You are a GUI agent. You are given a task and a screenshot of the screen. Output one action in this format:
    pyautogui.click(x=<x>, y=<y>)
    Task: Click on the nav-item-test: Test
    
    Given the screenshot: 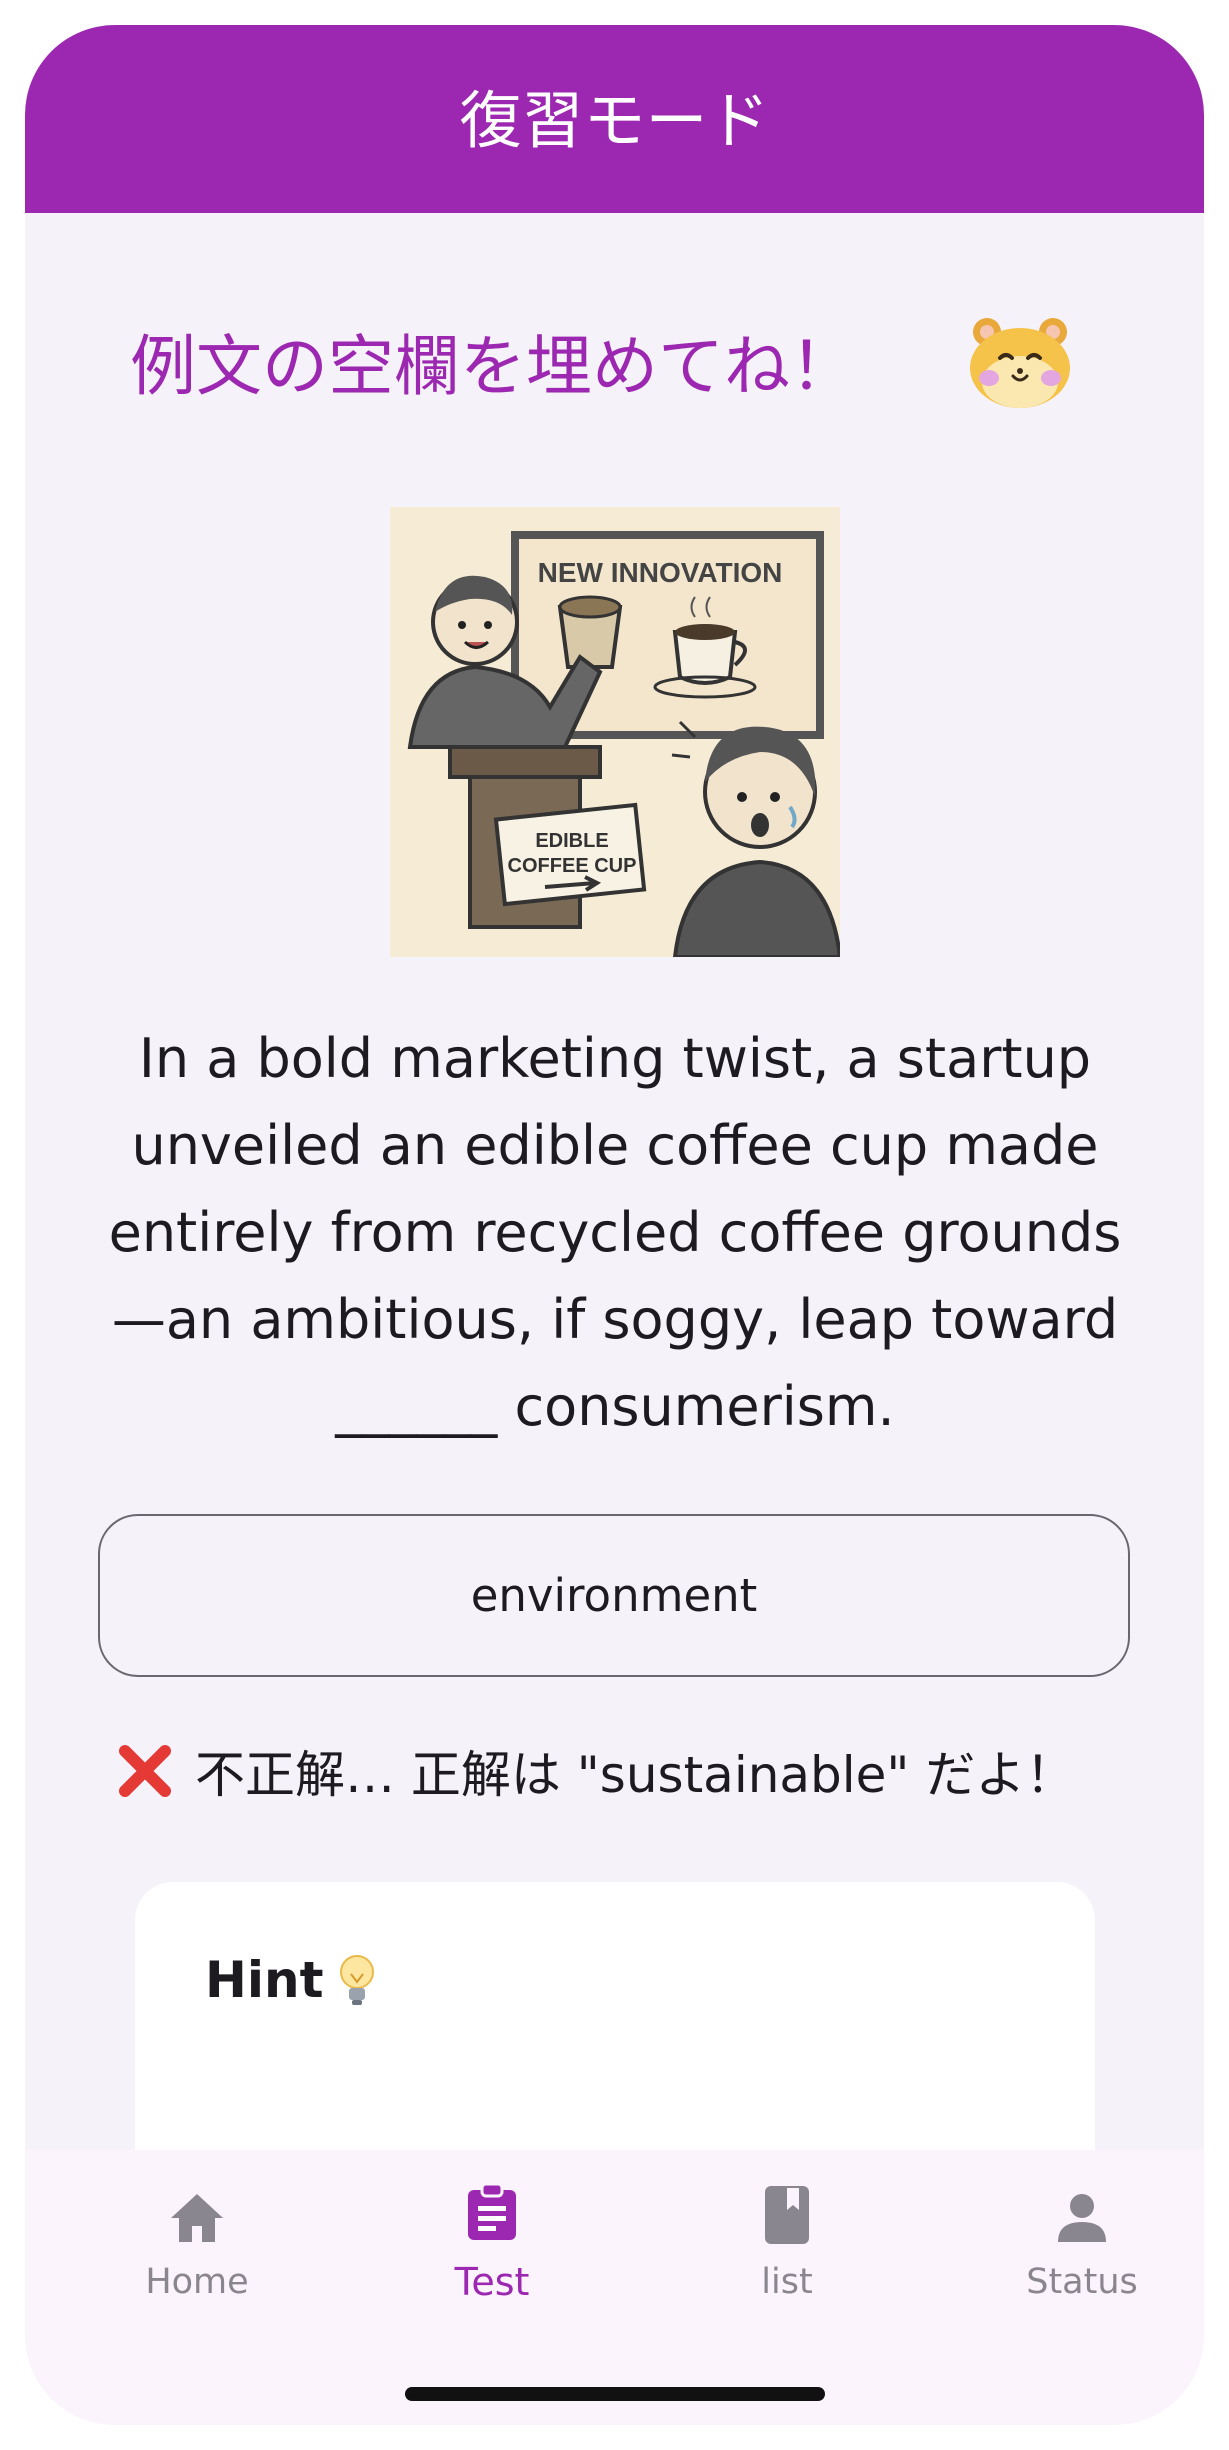 What is the action you would take?
    pyautogui.click(x=492, y=2250)
    